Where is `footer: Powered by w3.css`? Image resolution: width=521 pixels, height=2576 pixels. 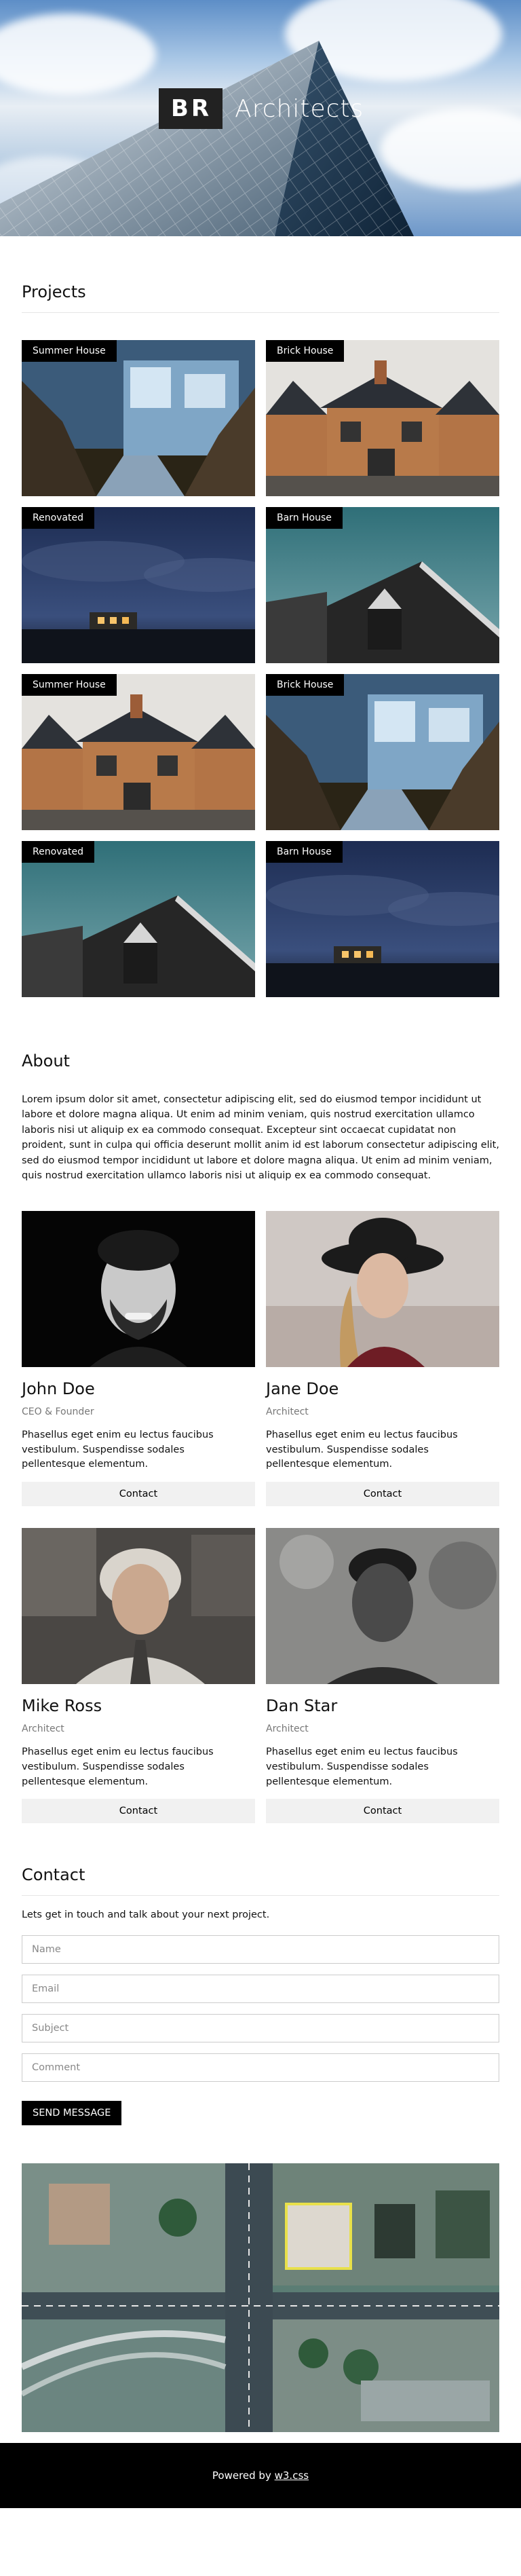
footer: Powered by w3.css is located at coordinates (260, 2476).